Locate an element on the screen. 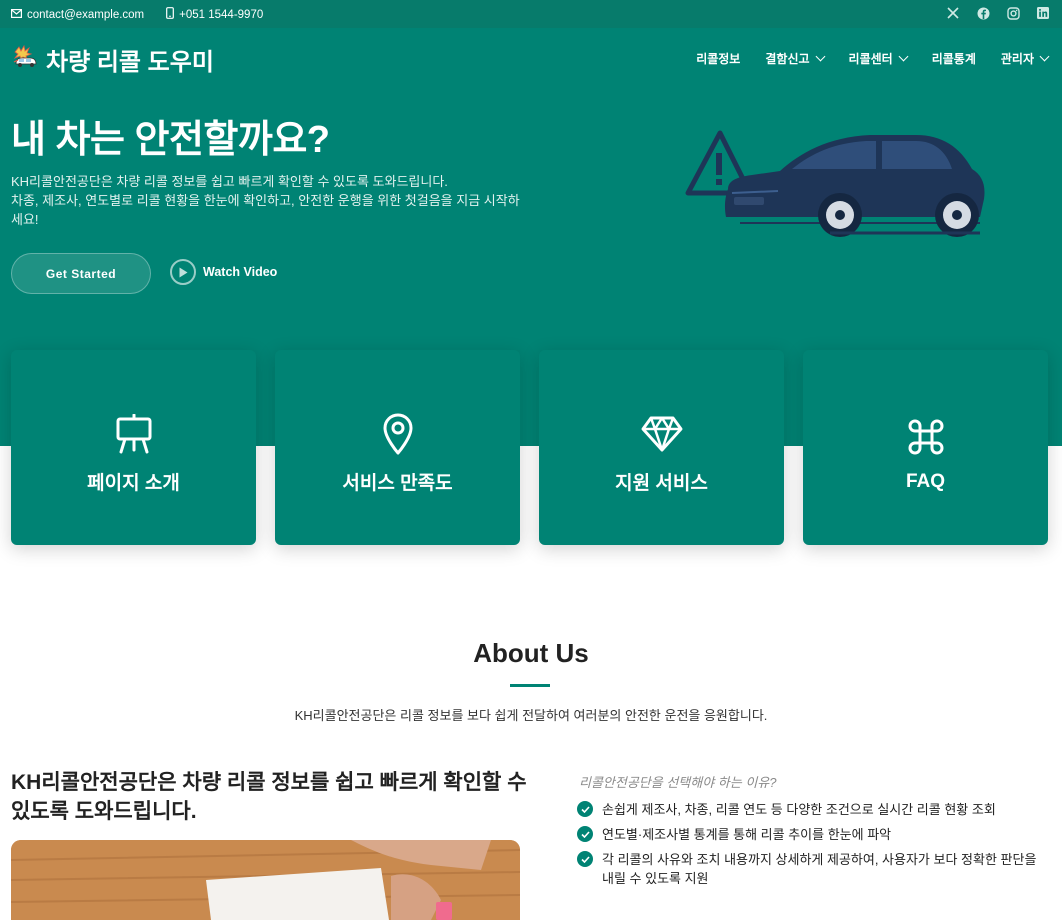 This screenshot has width=1062, height=920. card-label: FAQ is located at coordinates (925, 481).